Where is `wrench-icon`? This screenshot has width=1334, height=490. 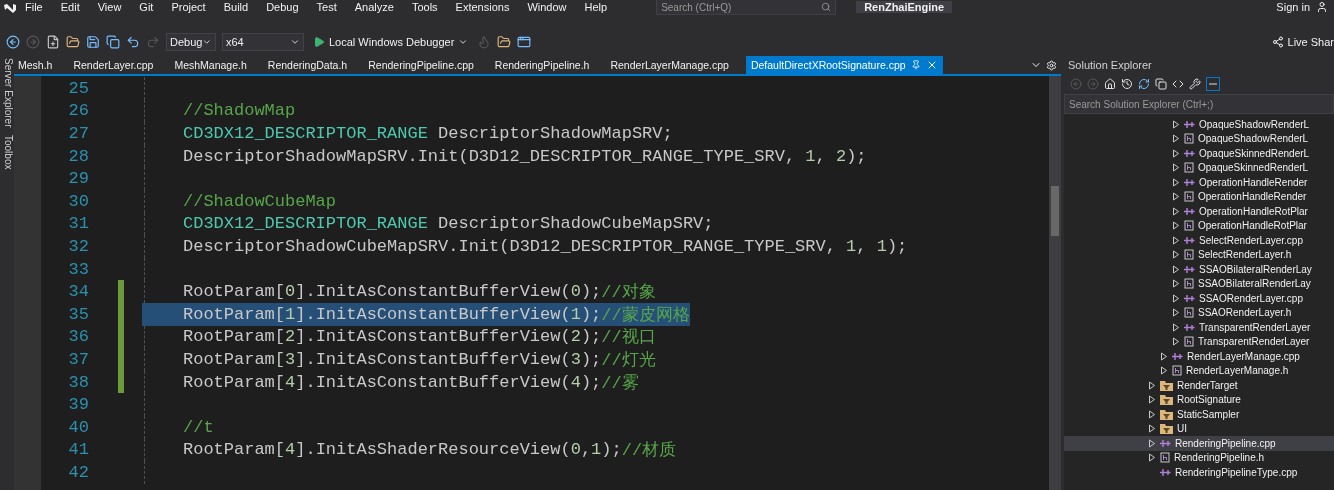
wrench-icon is located at coordinates (1195, 84).